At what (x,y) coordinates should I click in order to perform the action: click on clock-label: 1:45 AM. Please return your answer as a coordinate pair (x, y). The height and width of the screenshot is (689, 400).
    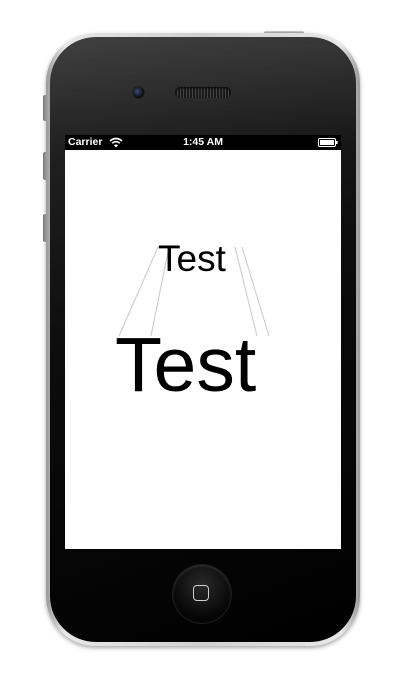
    Looking at the image, I should click on (203, 142).